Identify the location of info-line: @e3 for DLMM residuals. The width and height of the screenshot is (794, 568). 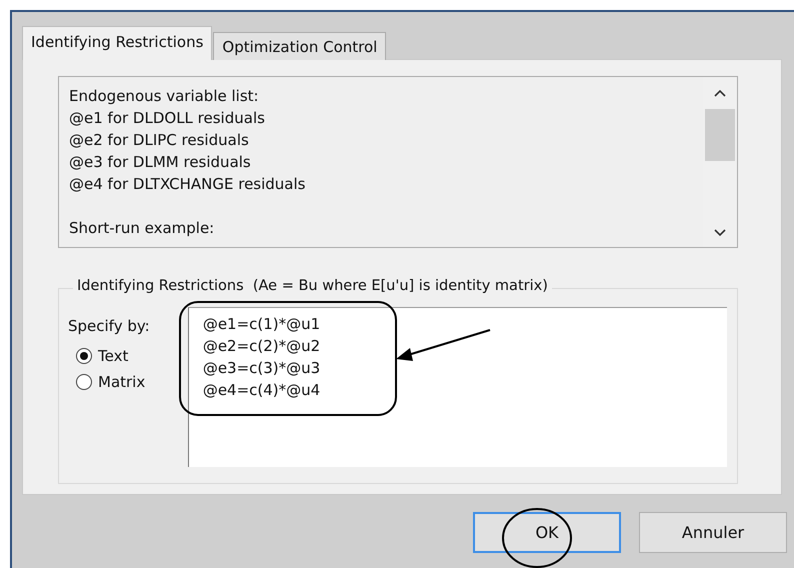
(160, 162).